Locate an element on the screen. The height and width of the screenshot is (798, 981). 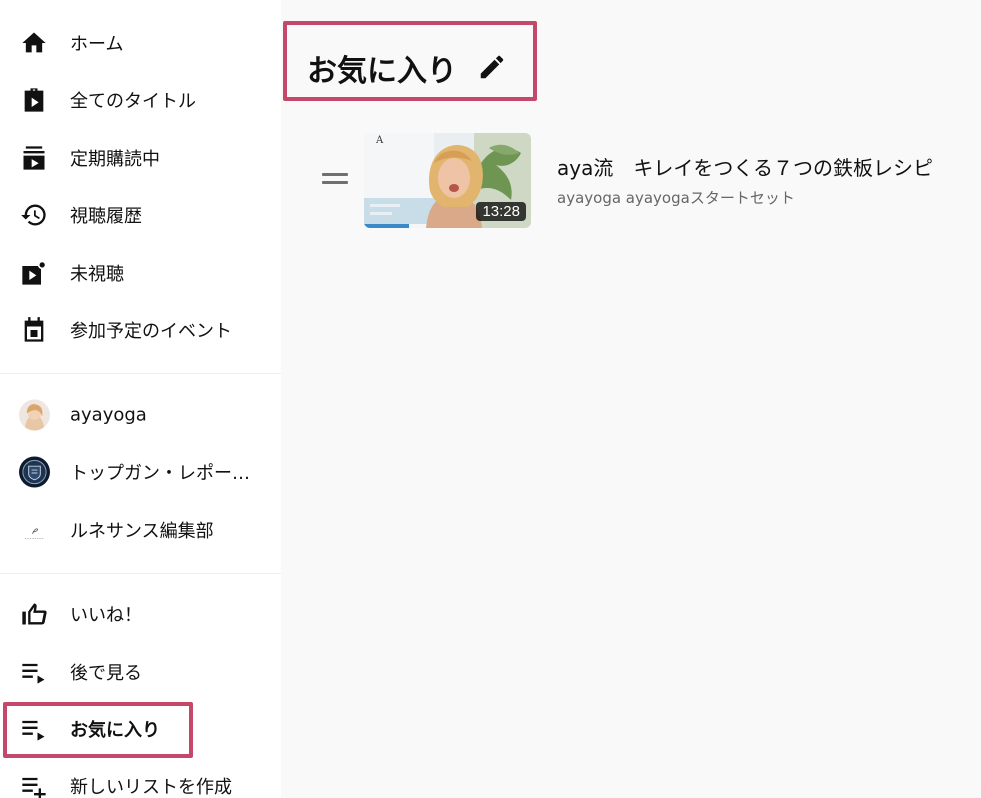
video-duration: 13:28 is located at coordinates (501, 211).